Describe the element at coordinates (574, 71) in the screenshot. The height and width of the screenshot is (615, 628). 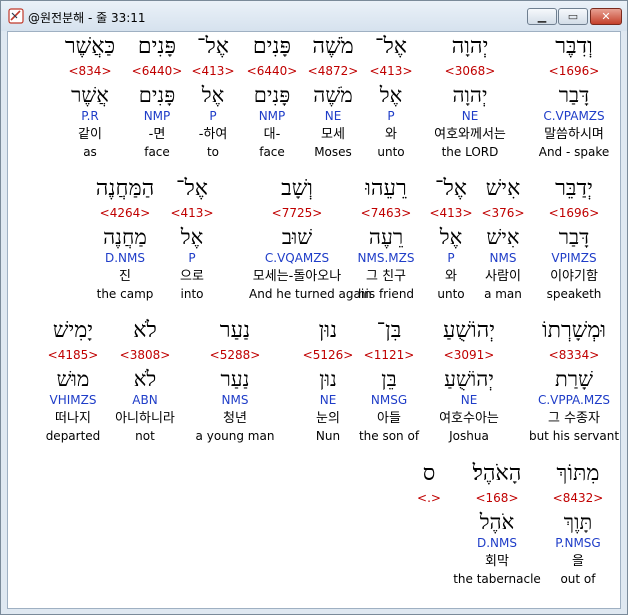
I see `strong-number: <1696>` at that location.